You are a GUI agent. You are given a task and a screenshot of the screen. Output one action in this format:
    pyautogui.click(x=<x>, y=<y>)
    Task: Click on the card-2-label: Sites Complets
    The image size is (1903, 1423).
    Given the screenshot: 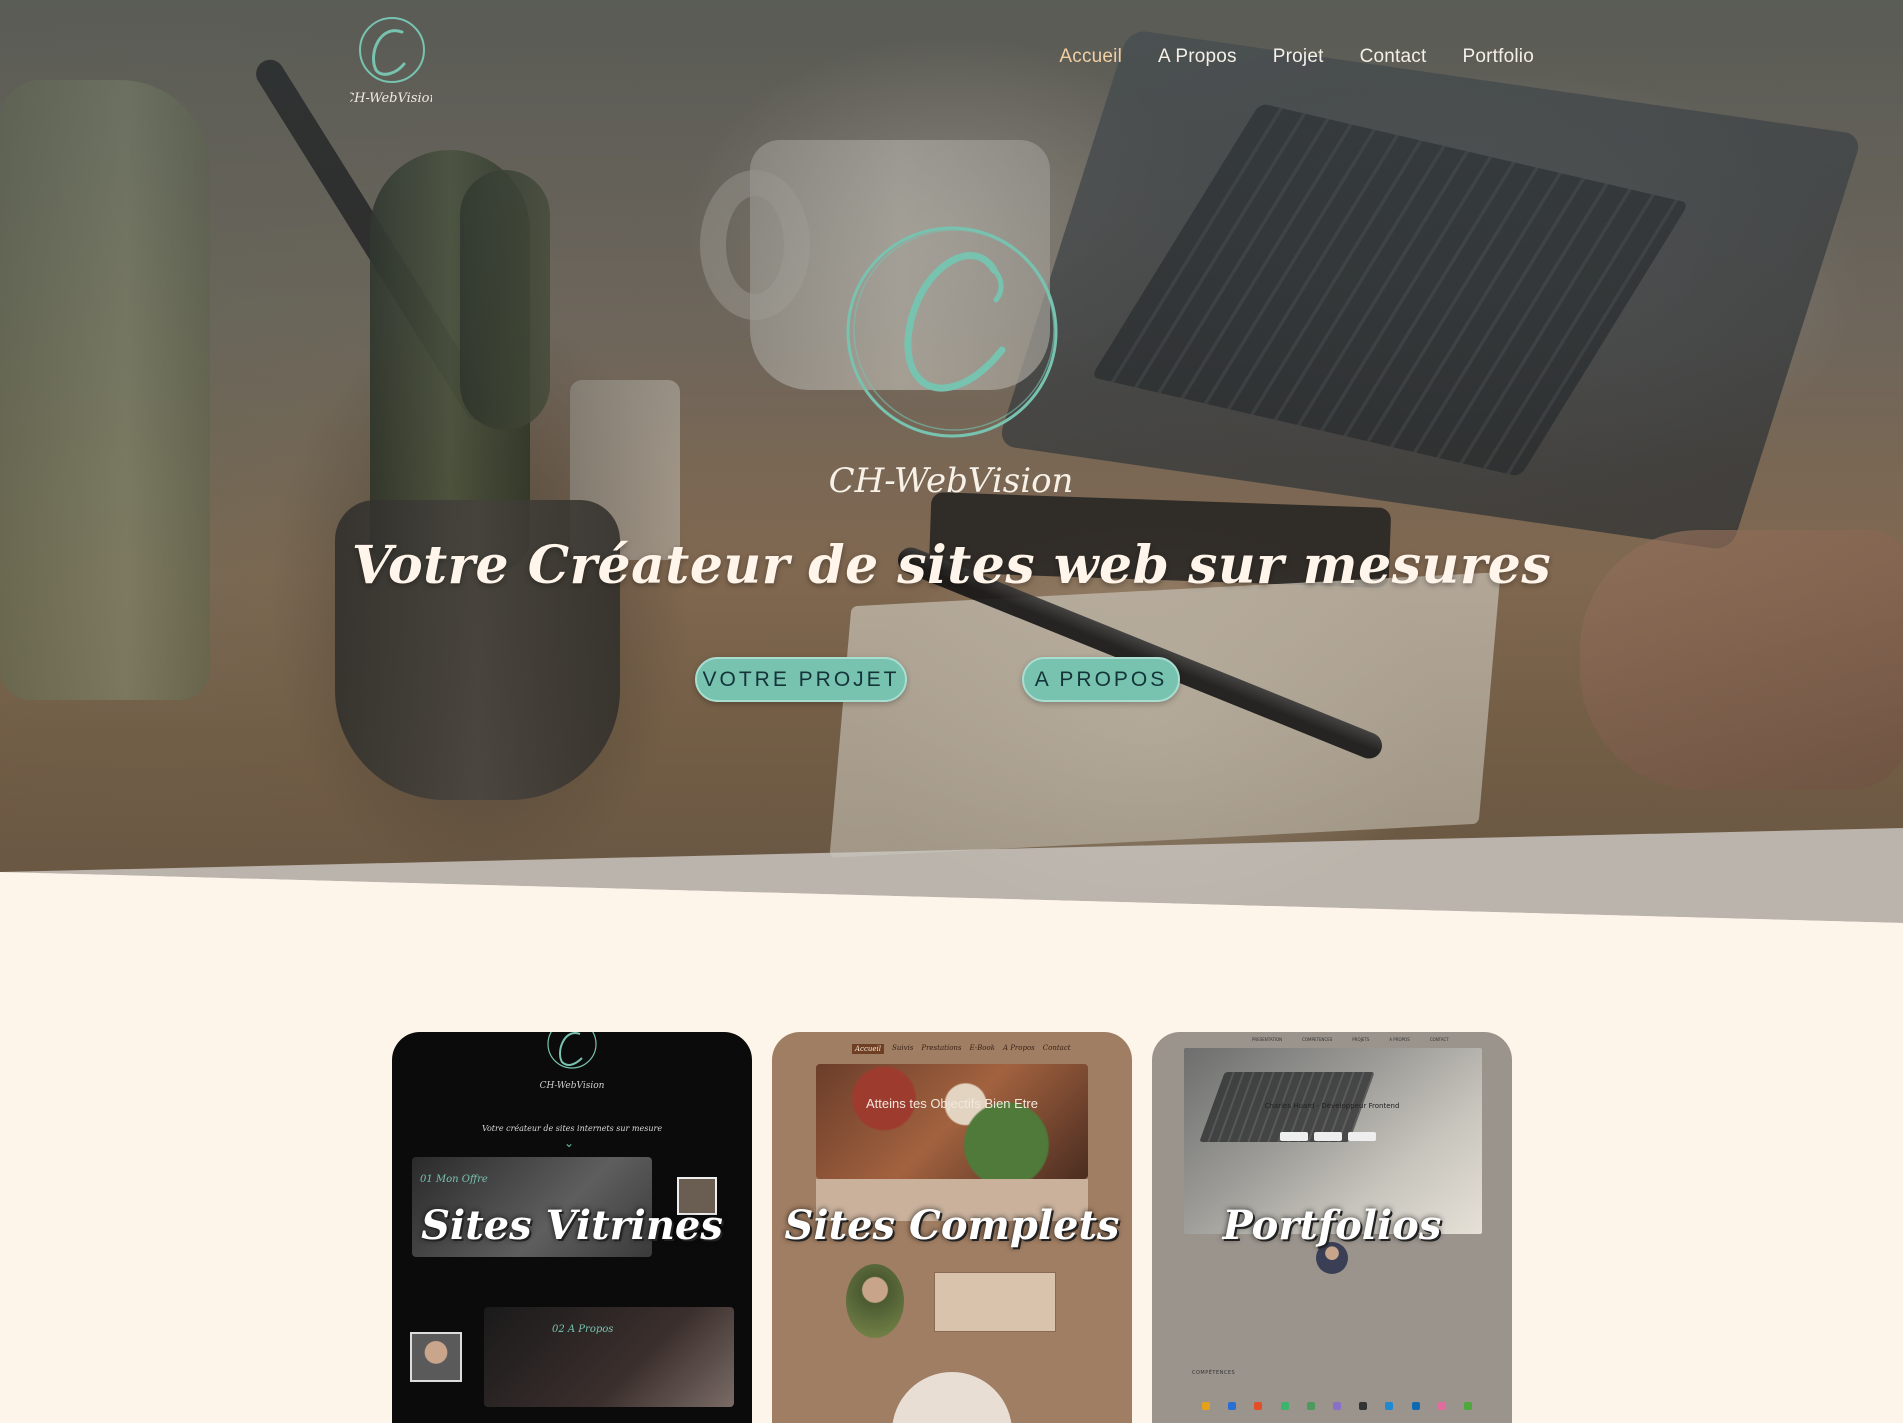 What is the action you would take?
    pyautogui.click(x=952, y=1225)
    